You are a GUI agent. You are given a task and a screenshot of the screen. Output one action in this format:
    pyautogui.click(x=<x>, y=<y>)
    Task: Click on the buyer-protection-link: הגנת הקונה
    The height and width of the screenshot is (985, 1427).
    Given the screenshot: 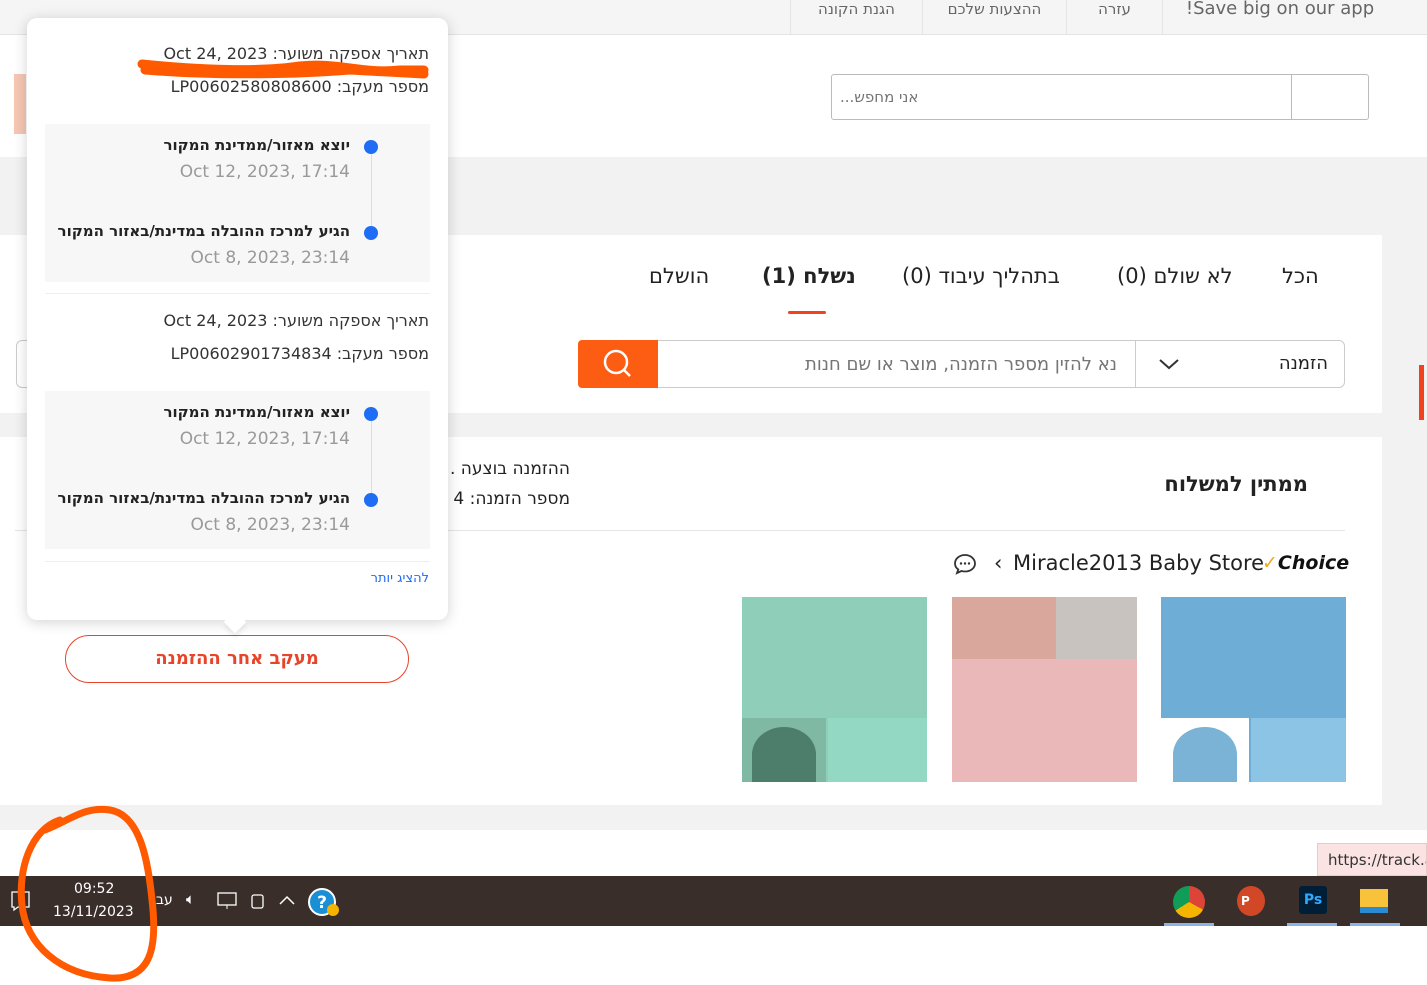 What is the action you would take?
    pyautogui.click(x=856, y=17)
    